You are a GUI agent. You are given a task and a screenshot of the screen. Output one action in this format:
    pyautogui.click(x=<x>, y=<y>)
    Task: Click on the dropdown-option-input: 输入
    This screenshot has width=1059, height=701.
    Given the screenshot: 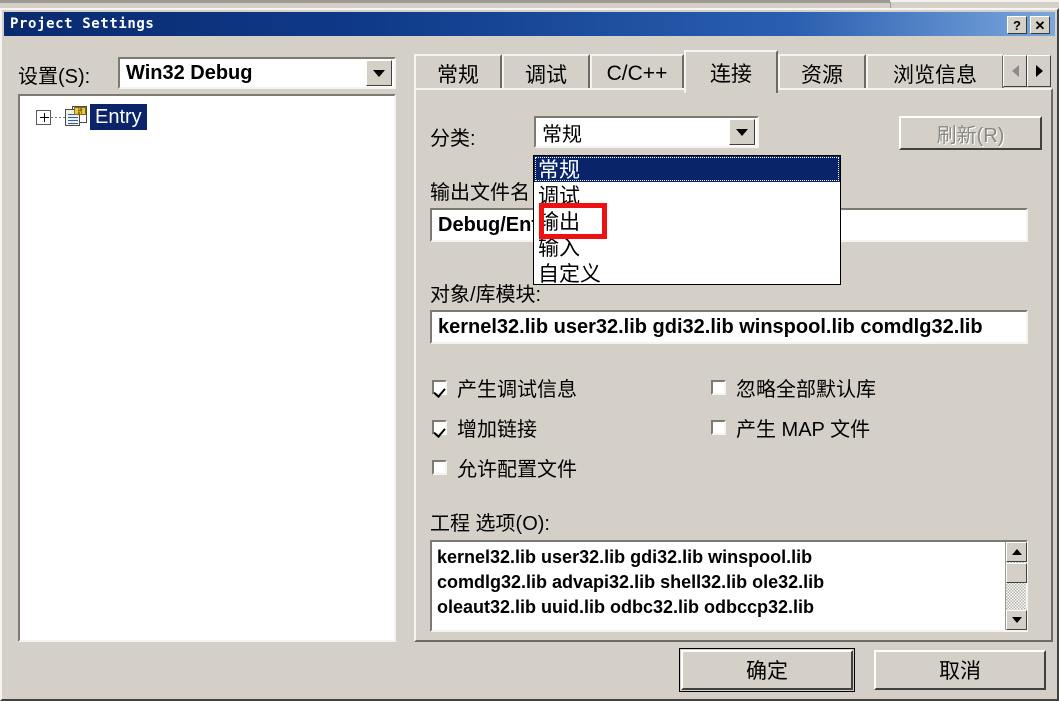 What is the action you would take?
    pyautogui.click(x=687, y=247)
    